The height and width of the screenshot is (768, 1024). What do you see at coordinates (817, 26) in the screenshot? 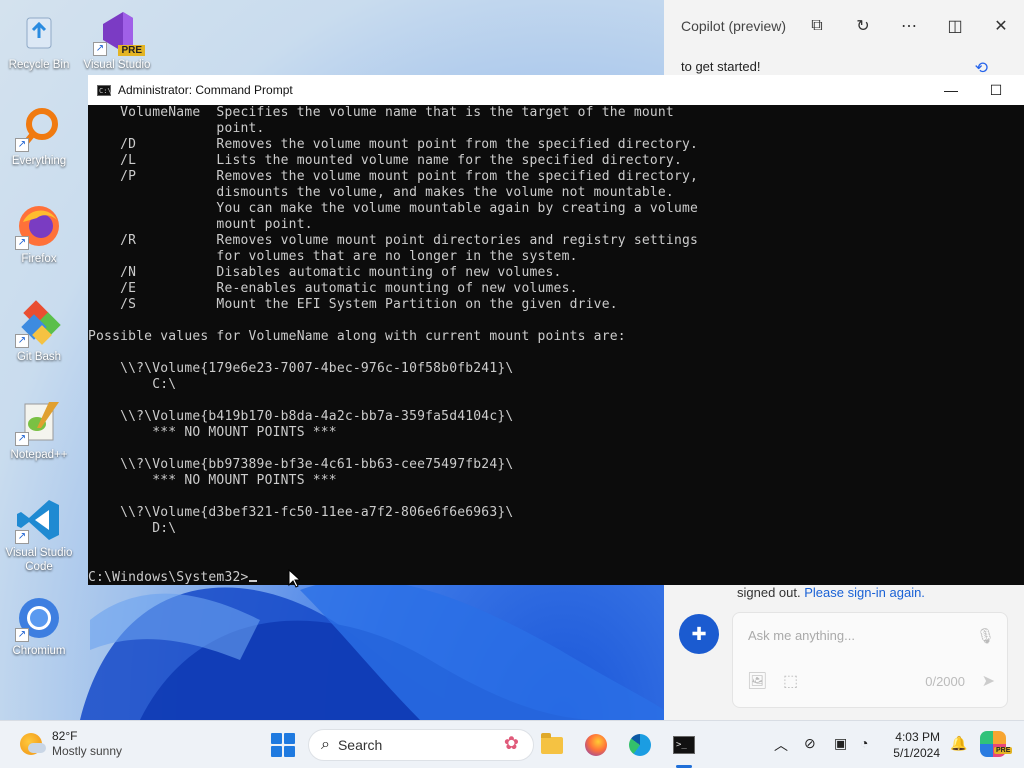
I see `open-external-icon: ⧉` at bounding box center [817, 26].